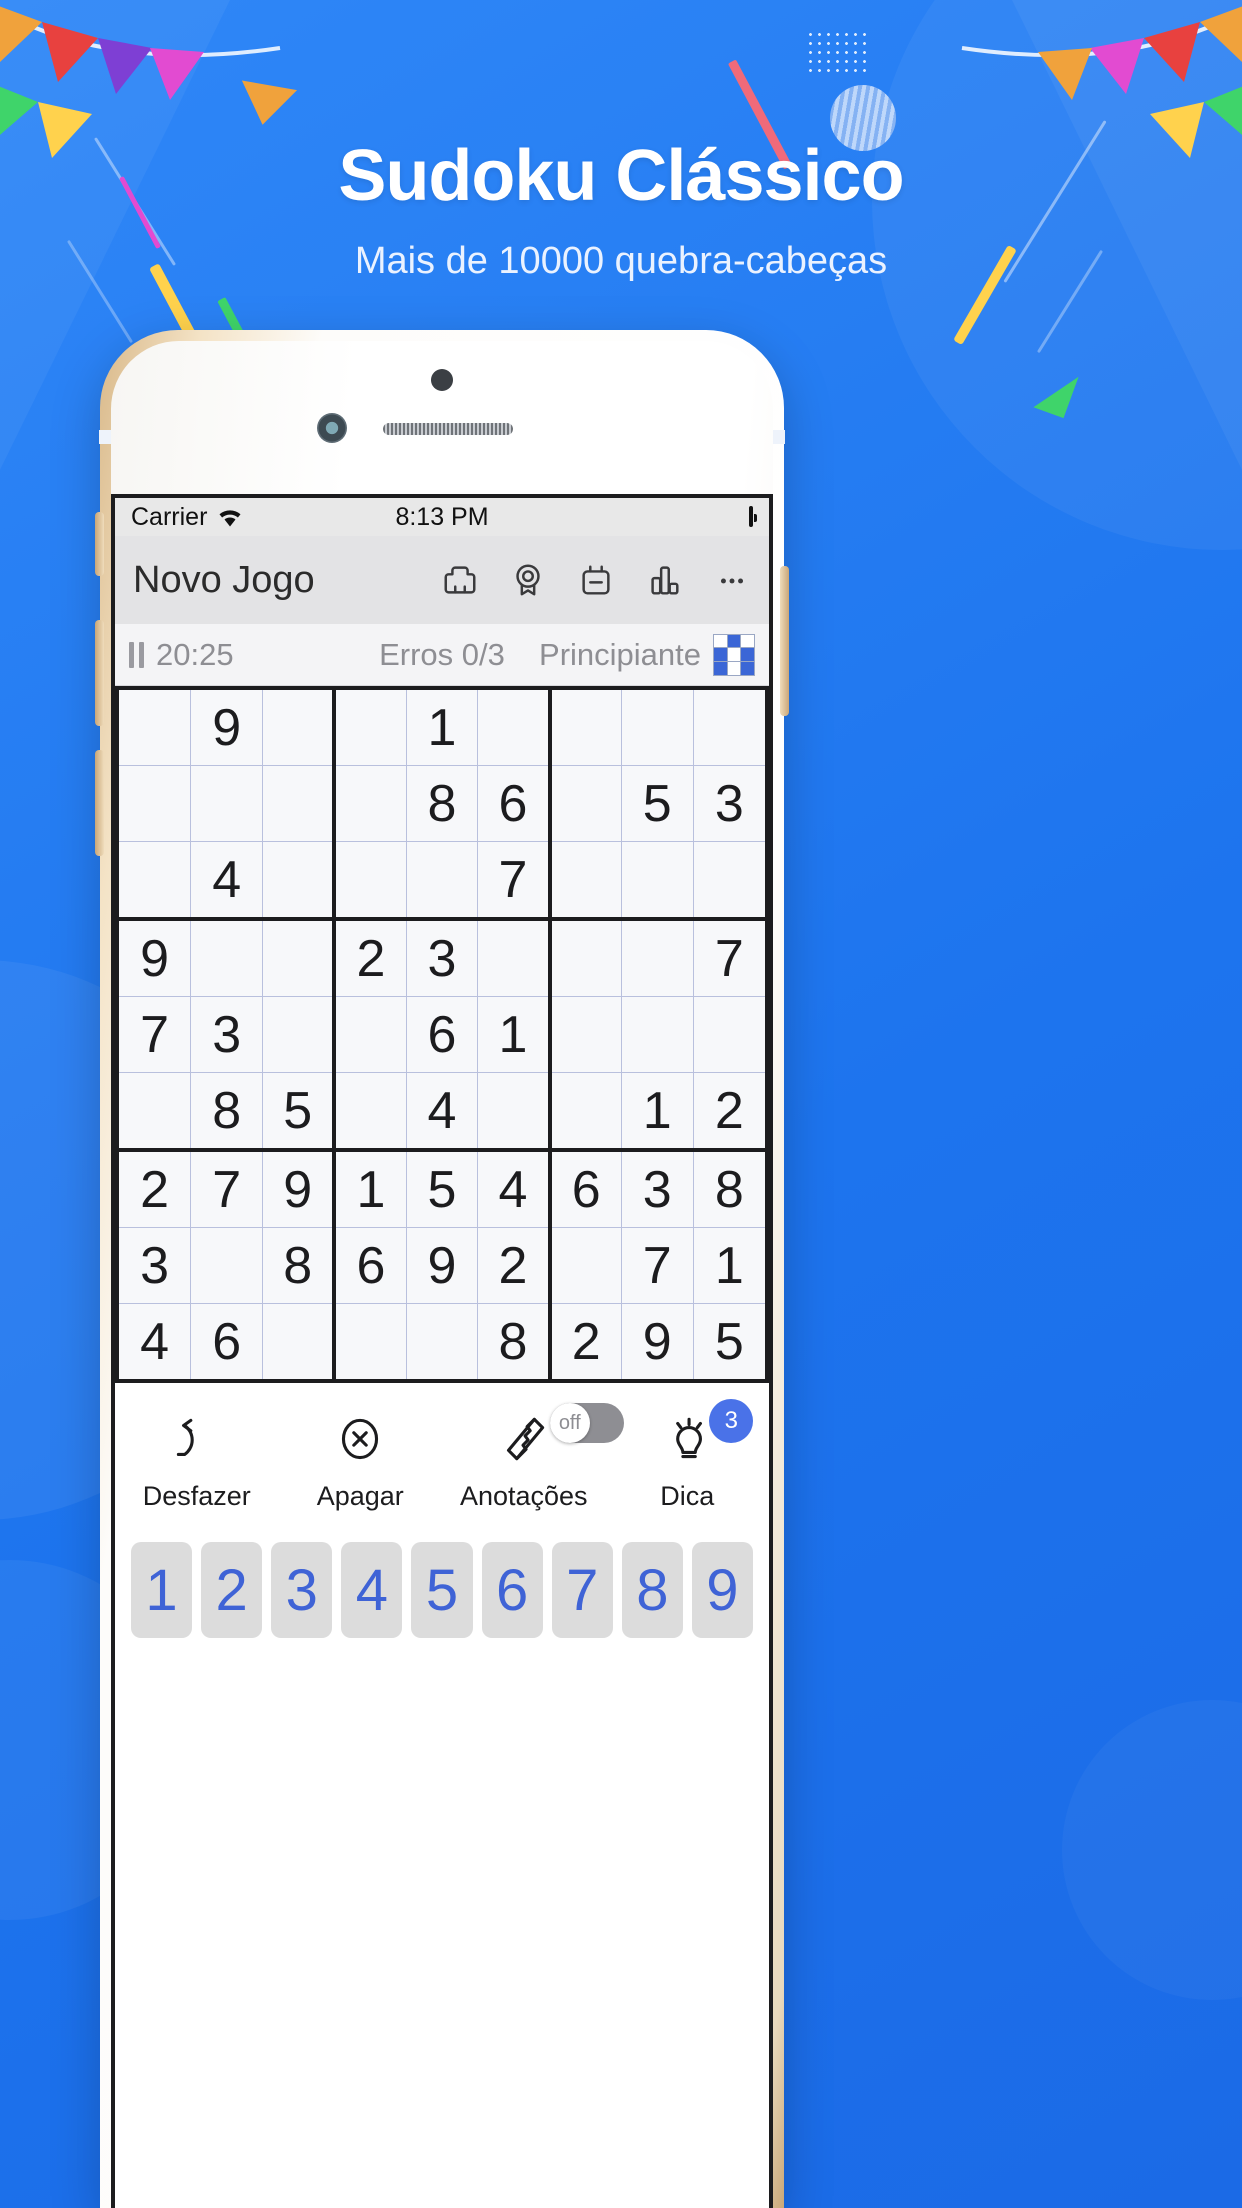  I want to click on sudoku-cell-r6c4, so click(370, 1112).